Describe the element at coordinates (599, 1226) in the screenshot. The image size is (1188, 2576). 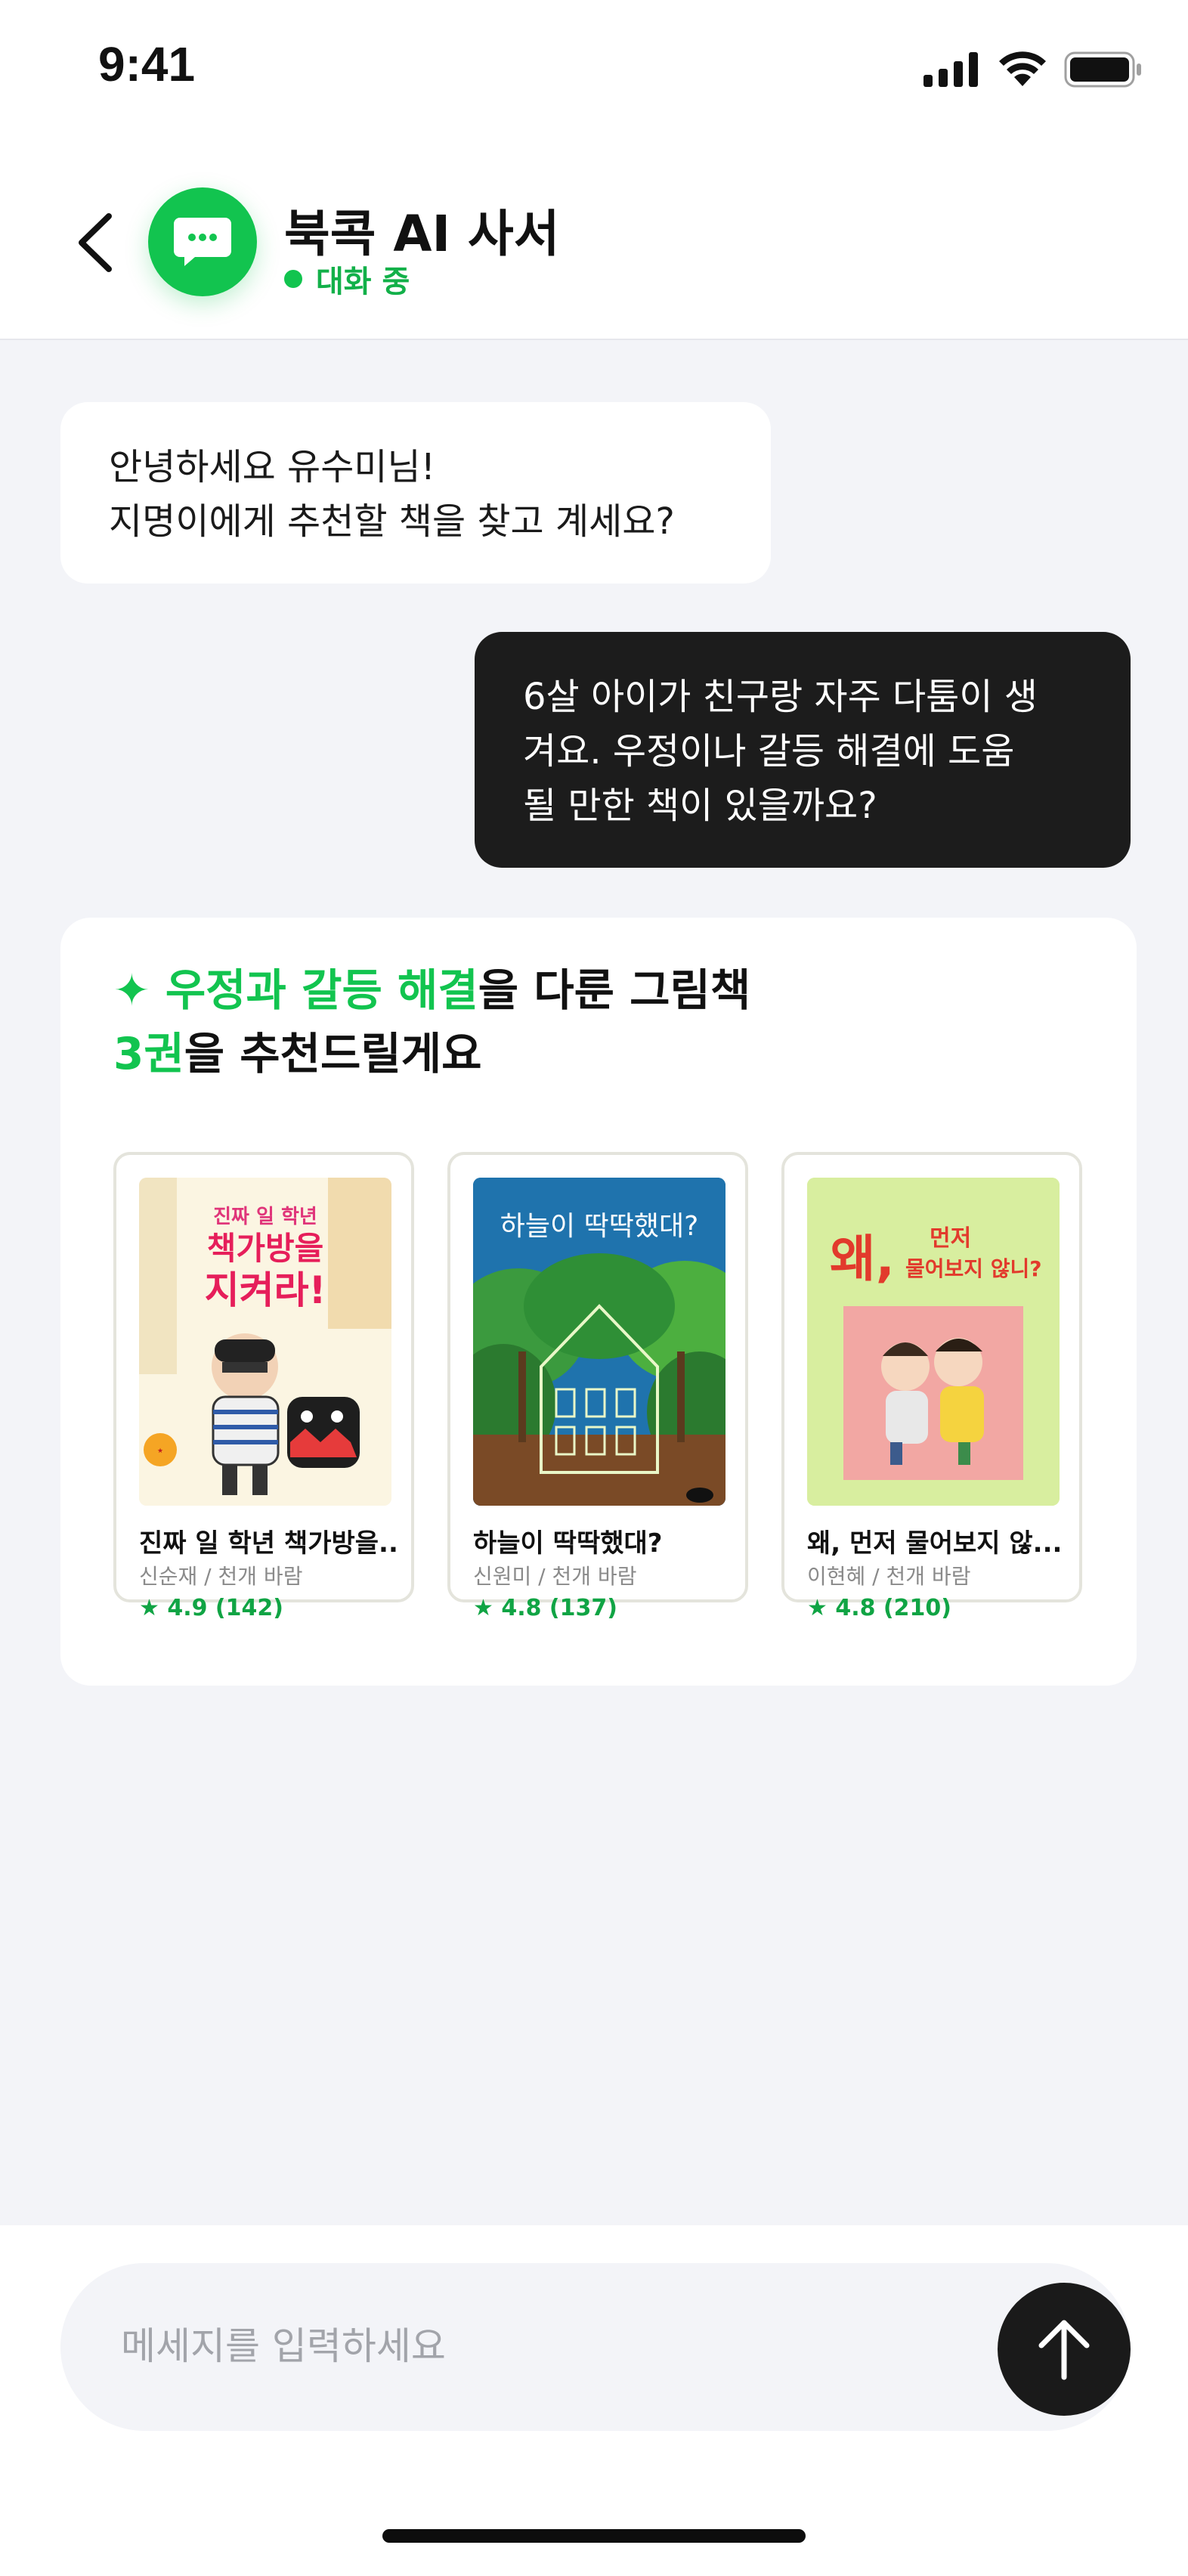
I see `svg-text: 하늘이 딱딱했대?` at that location.